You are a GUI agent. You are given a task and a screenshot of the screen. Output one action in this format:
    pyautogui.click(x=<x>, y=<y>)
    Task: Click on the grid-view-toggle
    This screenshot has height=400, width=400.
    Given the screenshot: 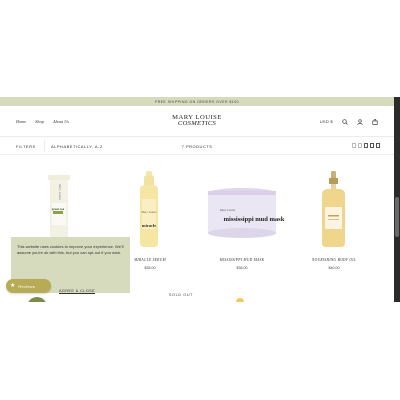 What is the action you would take?
    pyautogui.click(x=366, y=145)
    